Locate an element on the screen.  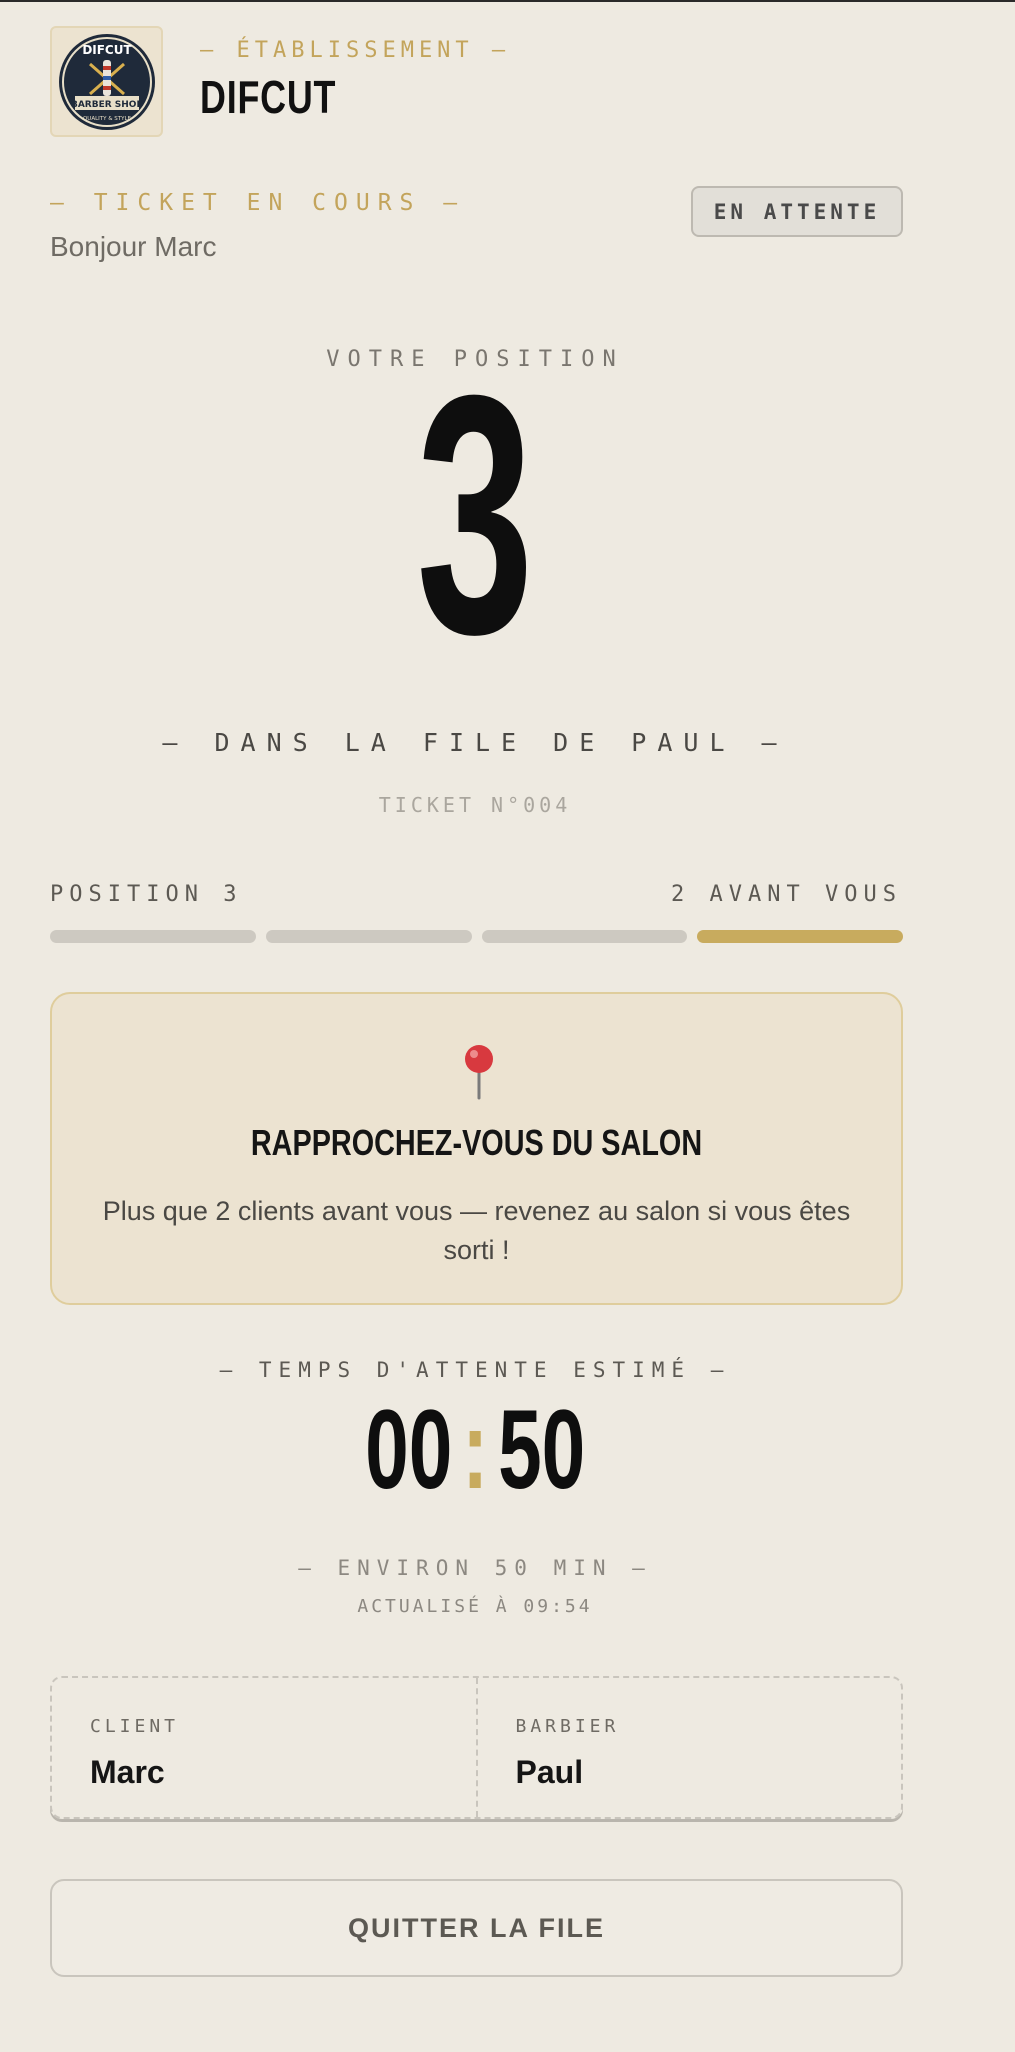
wait-hours: 00 is located at coordinates (408, 1449).